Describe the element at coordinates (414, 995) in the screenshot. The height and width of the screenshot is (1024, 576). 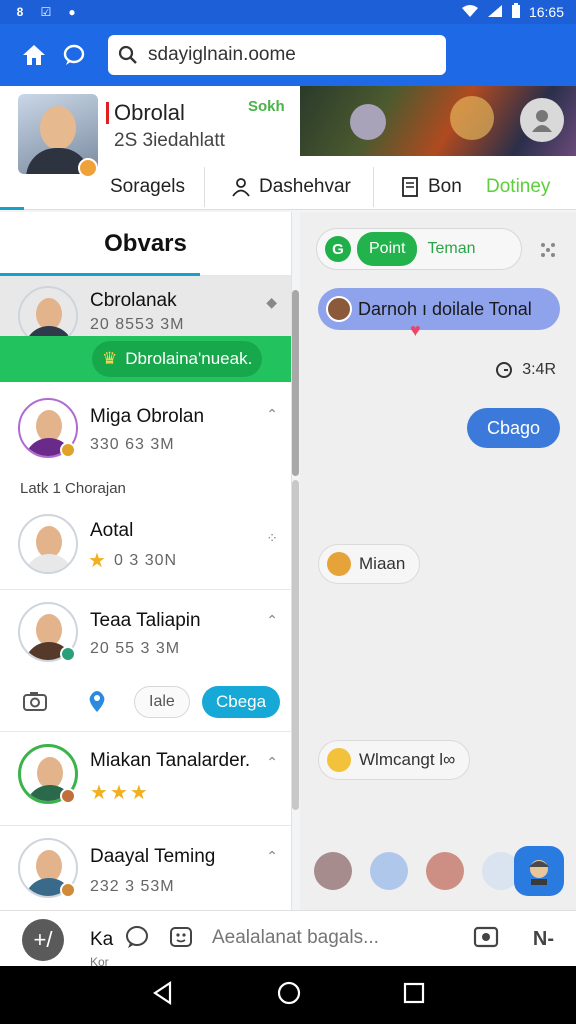
I see `recents-button` at that location.